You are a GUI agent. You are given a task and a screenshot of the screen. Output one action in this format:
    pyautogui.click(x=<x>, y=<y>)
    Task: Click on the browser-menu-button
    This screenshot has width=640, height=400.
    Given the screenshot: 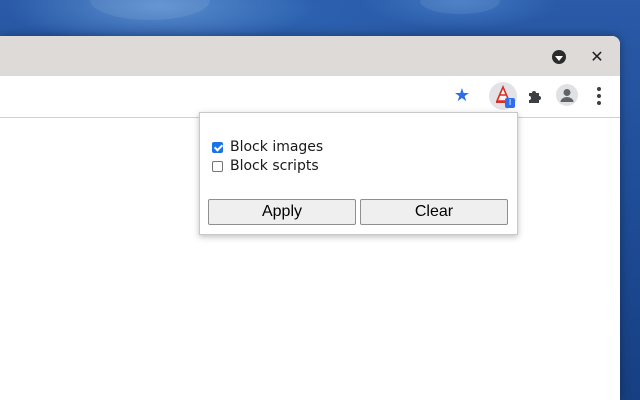 What is the action you would take?
    pyautogui.click(x=599, y=96)
    